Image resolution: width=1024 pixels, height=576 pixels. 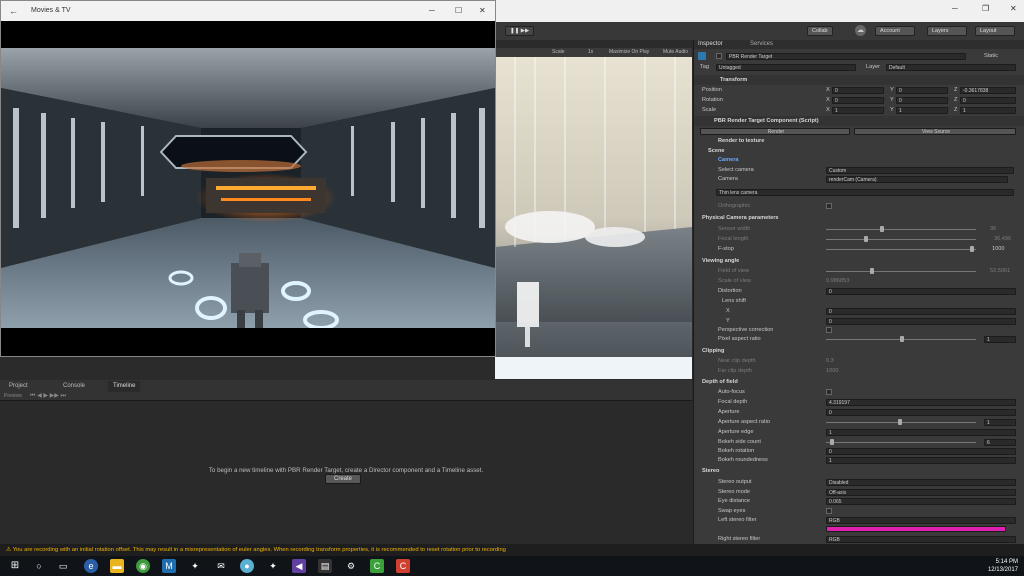 What do you see at coordinates (947, 31) in the screenshot?
I see `layers-dropdown: Layers` at bounding box center [947, 31].